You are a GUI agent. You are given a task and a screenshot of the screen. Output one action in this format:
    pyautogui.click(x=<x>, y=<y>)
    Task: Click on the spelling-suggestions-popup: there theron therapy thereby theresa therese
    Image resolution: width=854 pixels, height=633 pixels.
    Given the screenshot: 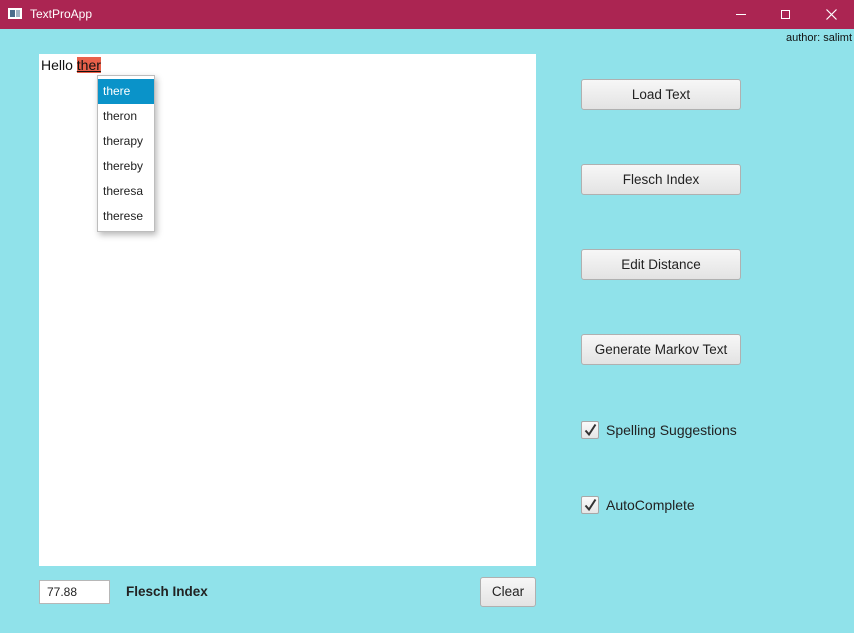 What is the action you would take?
    pyautogui.click(x=126, y=153)
    